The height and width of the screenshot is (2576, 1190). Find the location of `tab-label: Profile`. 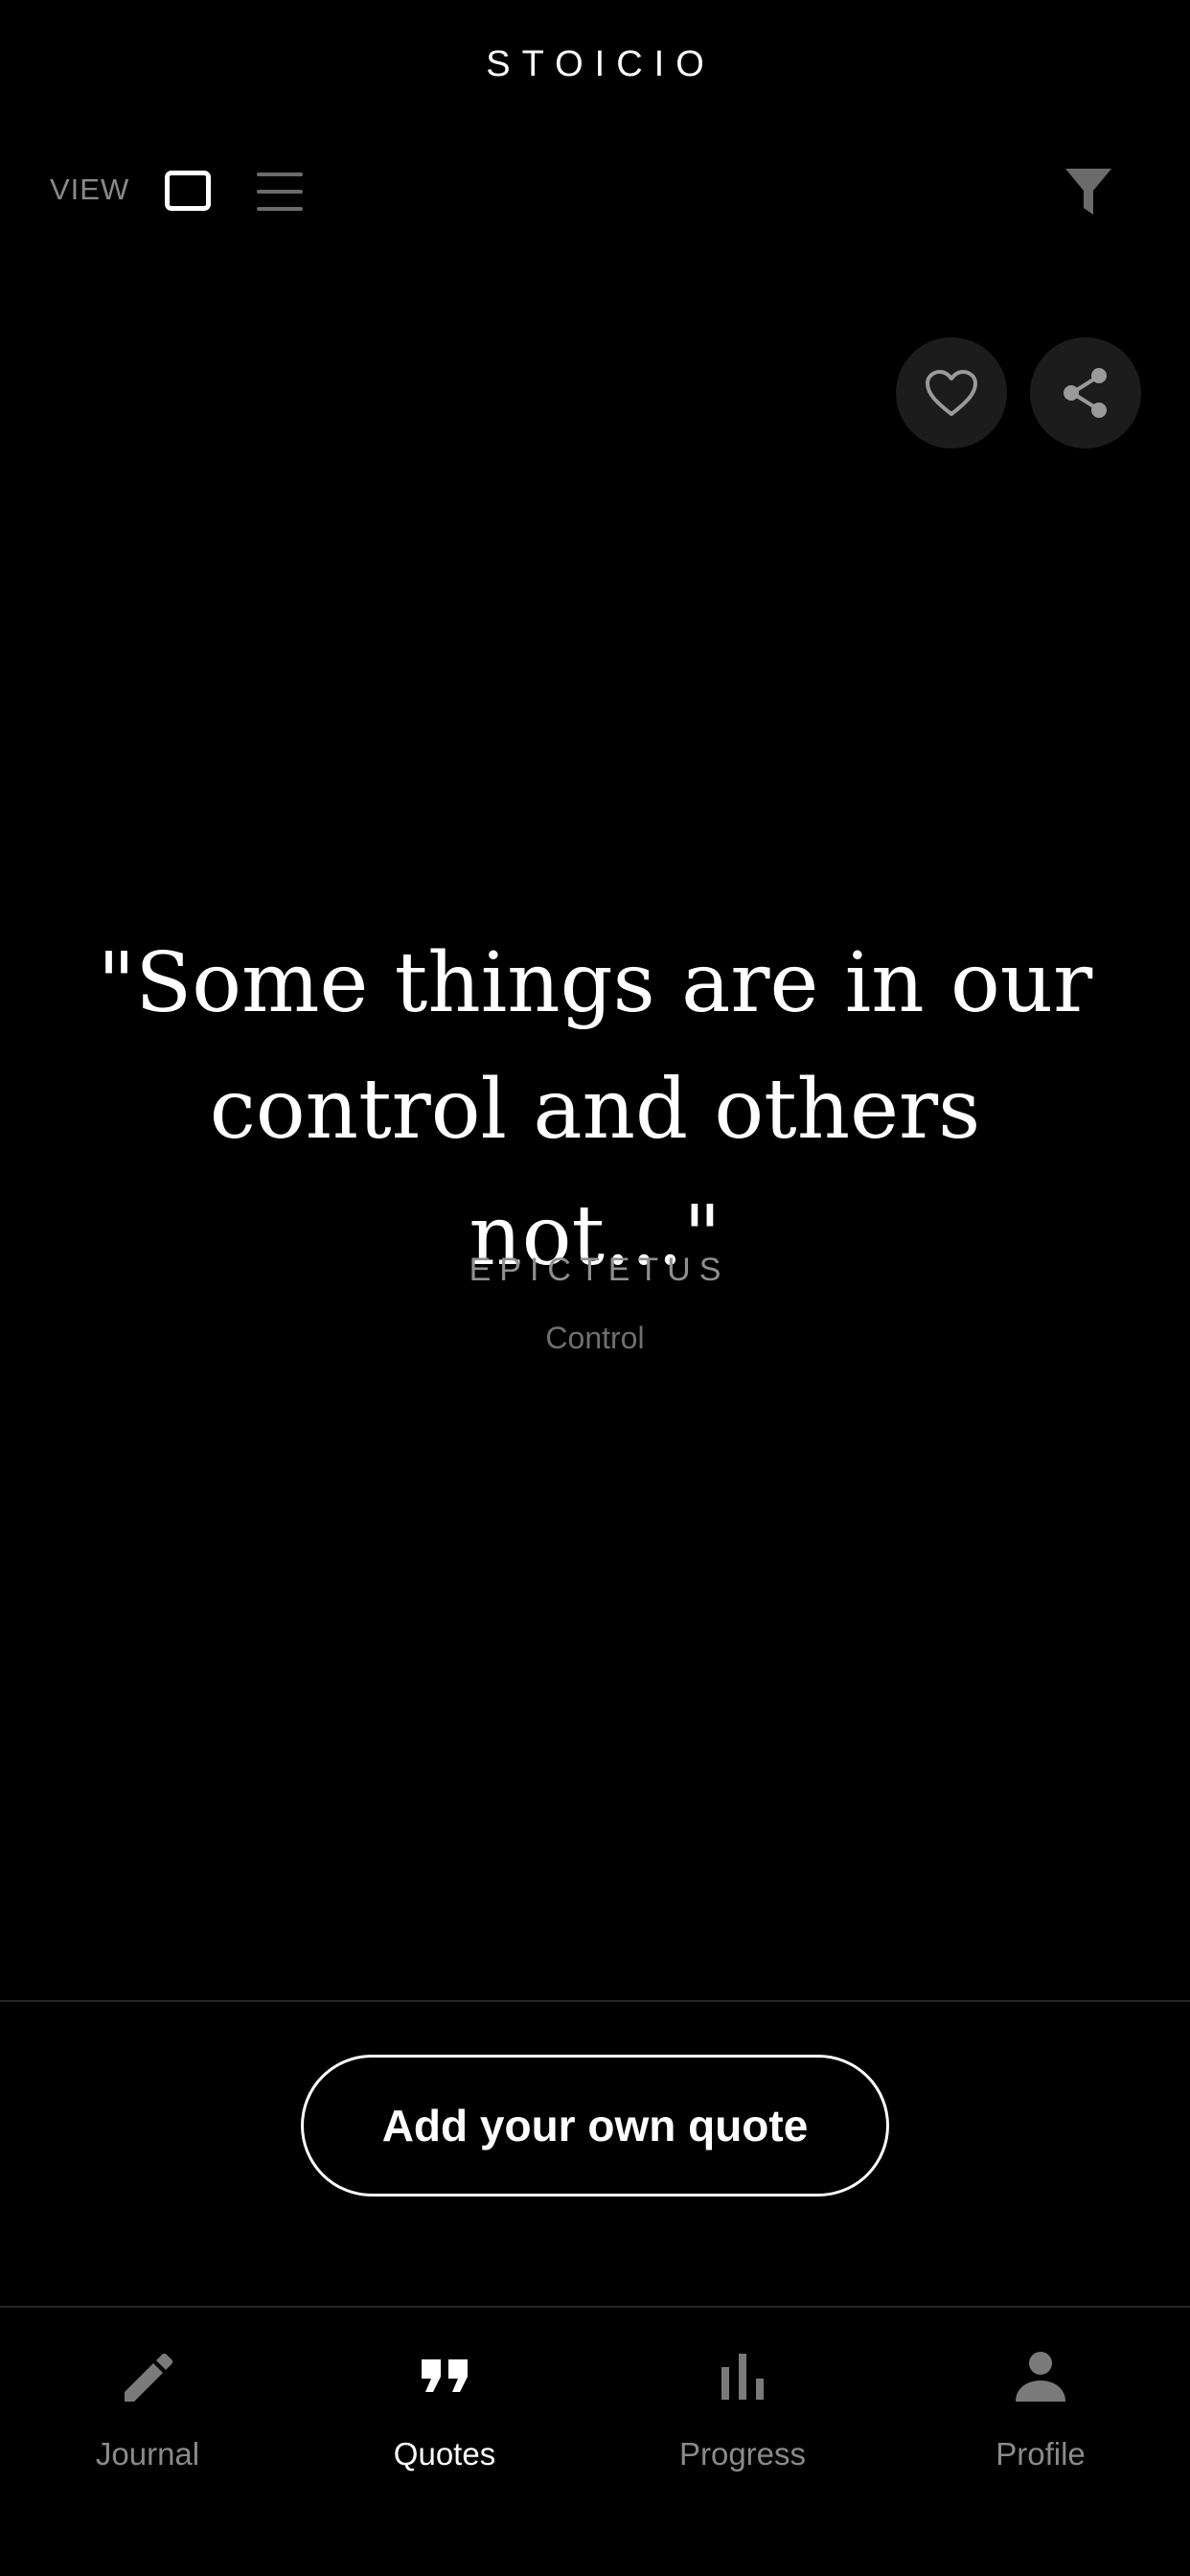

tab-label: Profile is located at coordinates (1040, 2454).